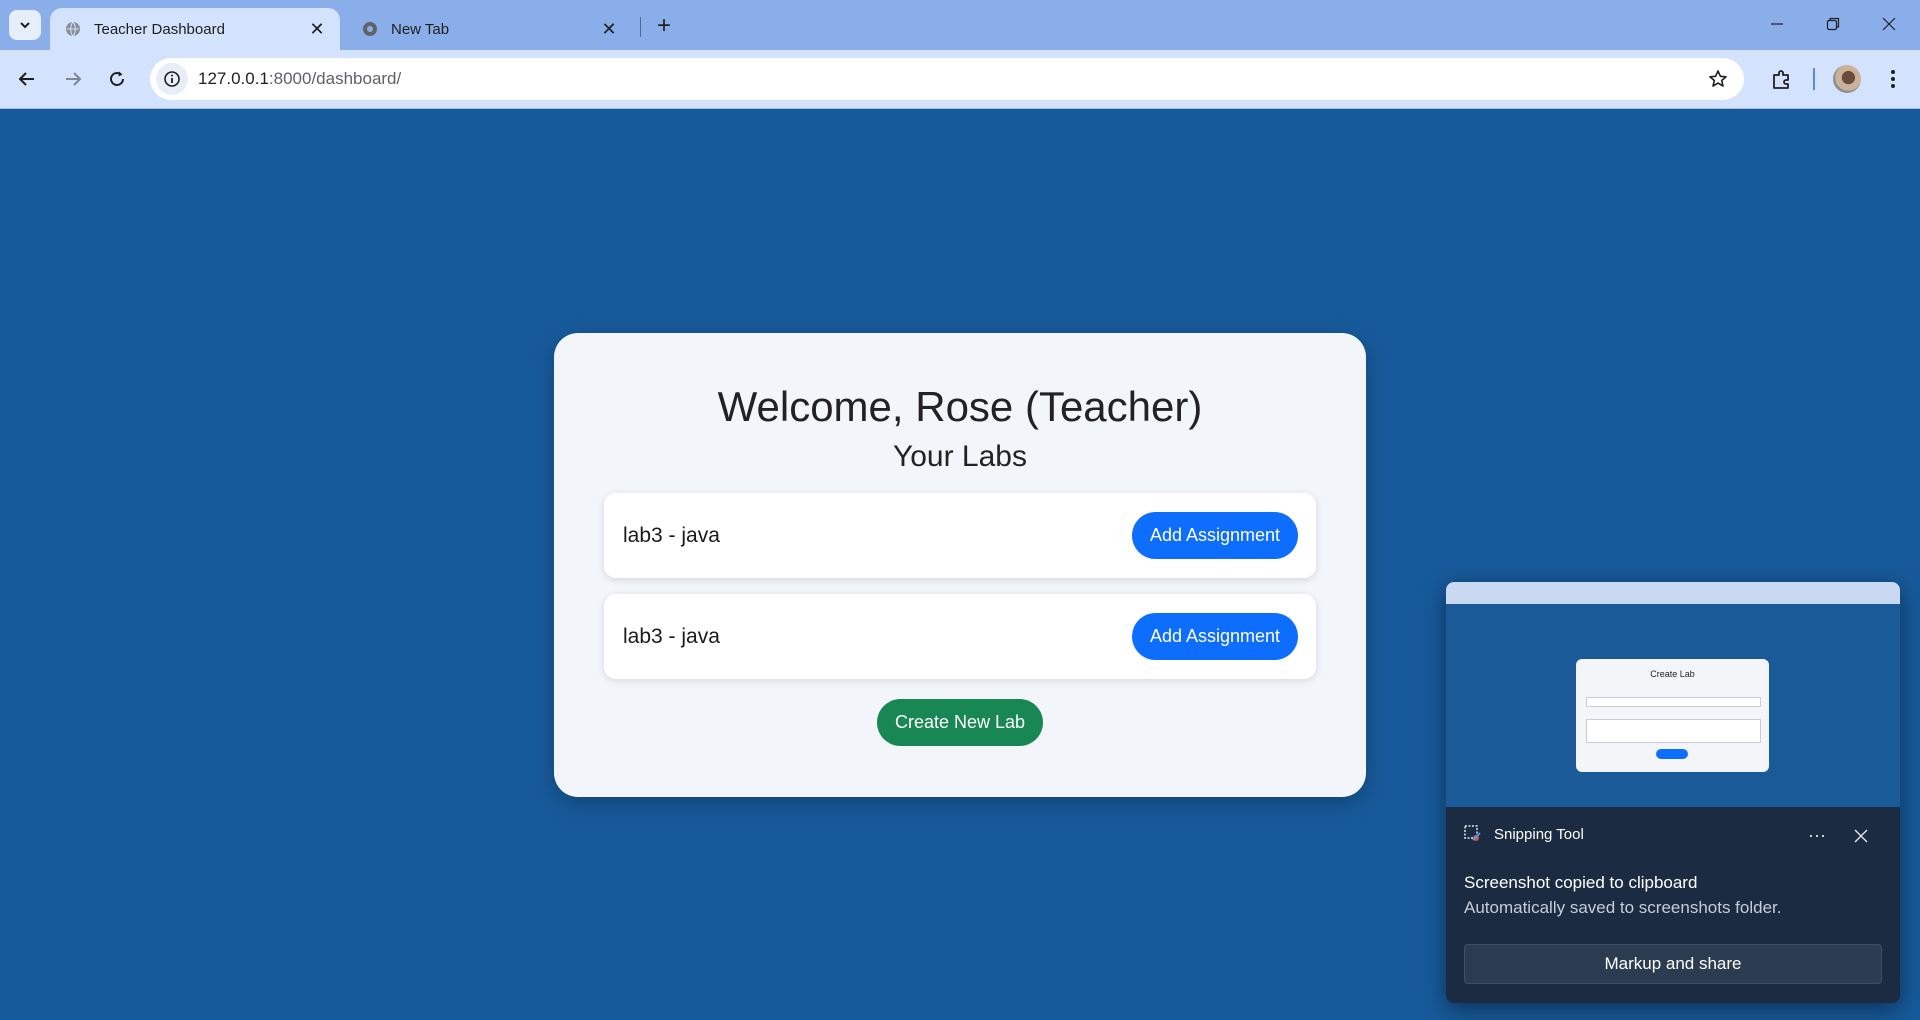 This screenshot has height=1020, width=1920. I want to click on tab-title: New Tab, so click(420, 29).